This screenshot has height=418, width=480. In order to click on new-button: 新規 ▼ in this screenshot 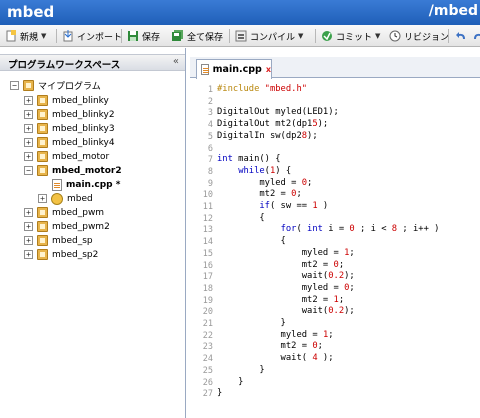, I will do `click(25, 36)`.